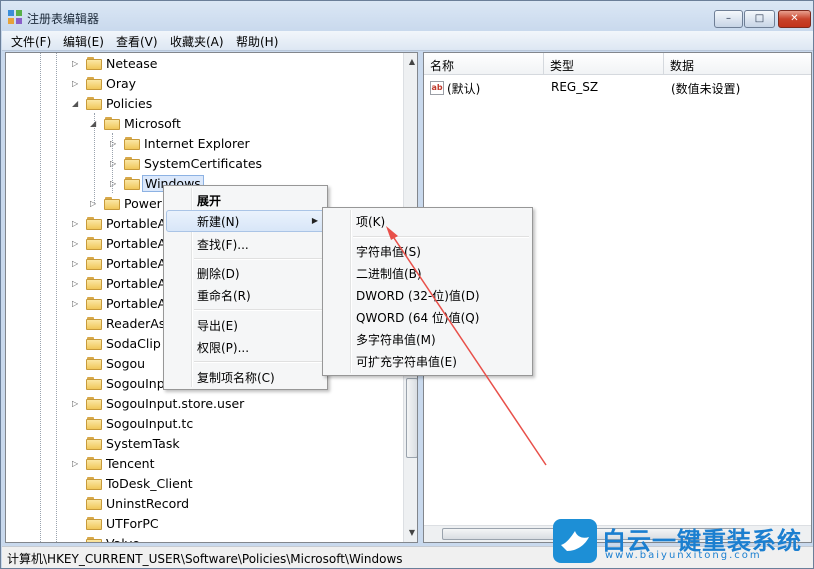 This screenshot has width=814, height=569. Describe the element at coordinates (427, 361) in the screenshot. I see `submenu-expandable-string-value: 可扩充字符串值(E)` at that location.